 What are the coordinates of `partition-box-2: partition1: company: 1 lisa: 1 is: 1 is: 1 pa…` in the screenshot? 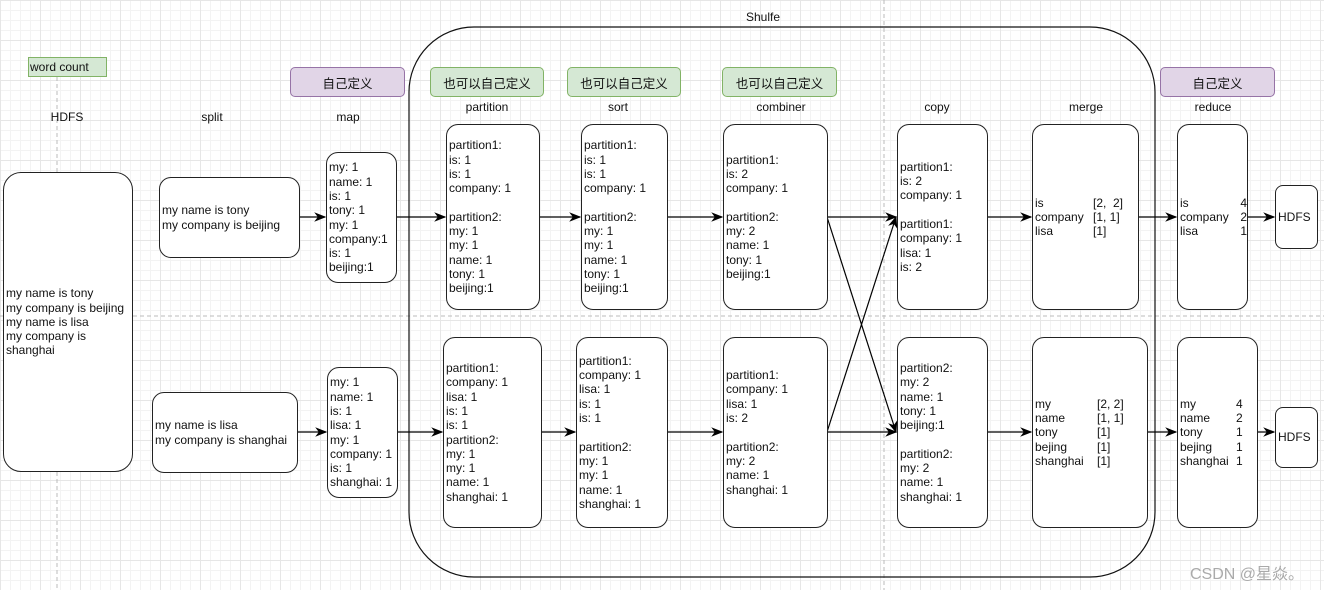 It's located at (492, 432).